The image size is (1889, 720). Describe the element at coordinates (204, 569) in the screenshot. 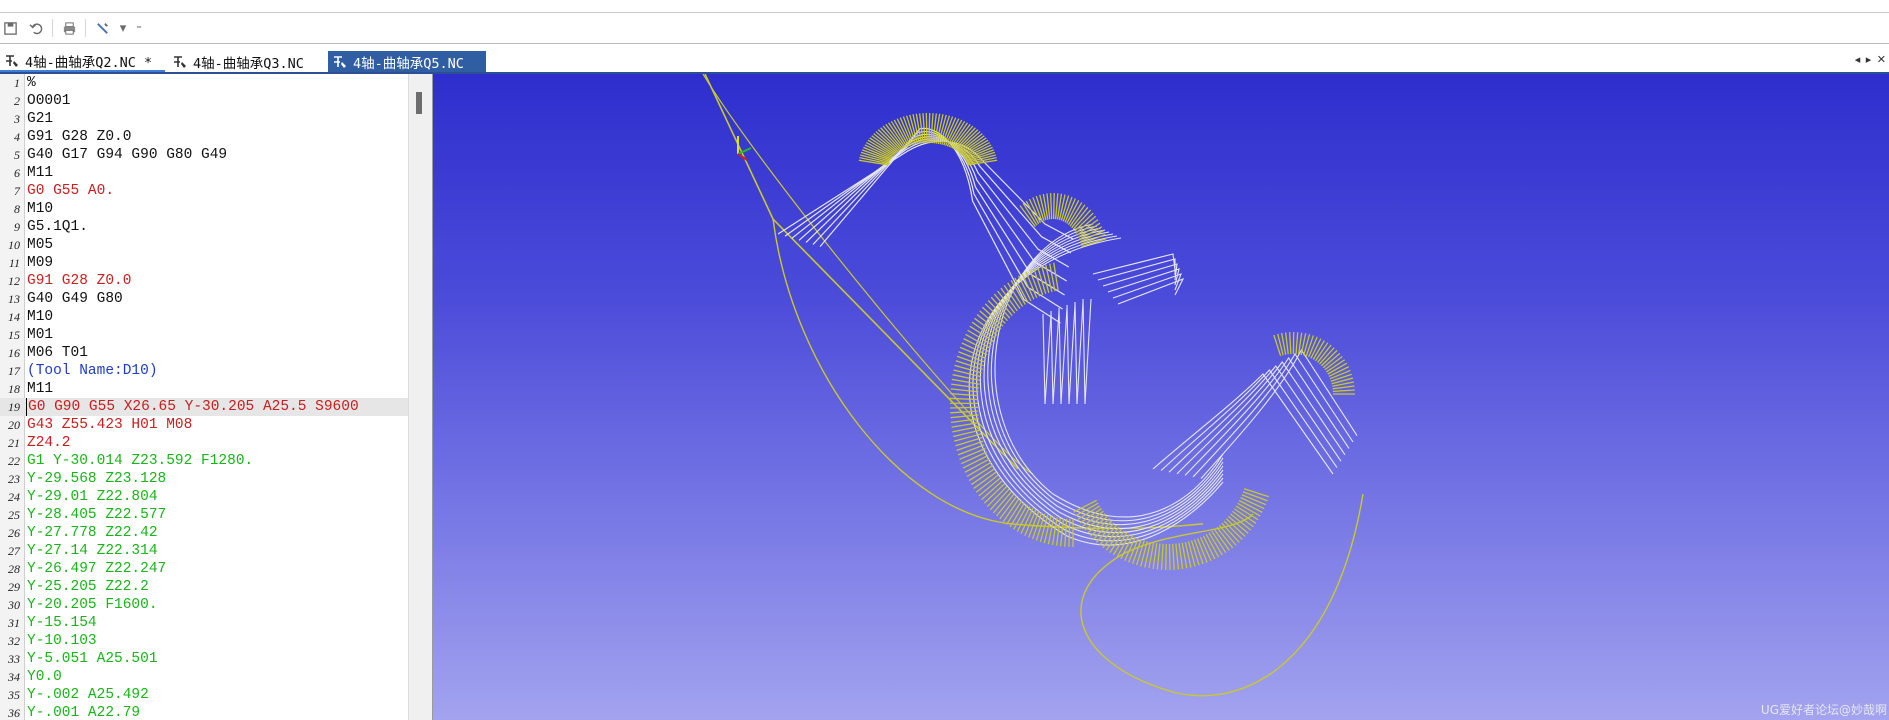

I see `code-line: 28 Y-26.497 Z22.247` at that location.